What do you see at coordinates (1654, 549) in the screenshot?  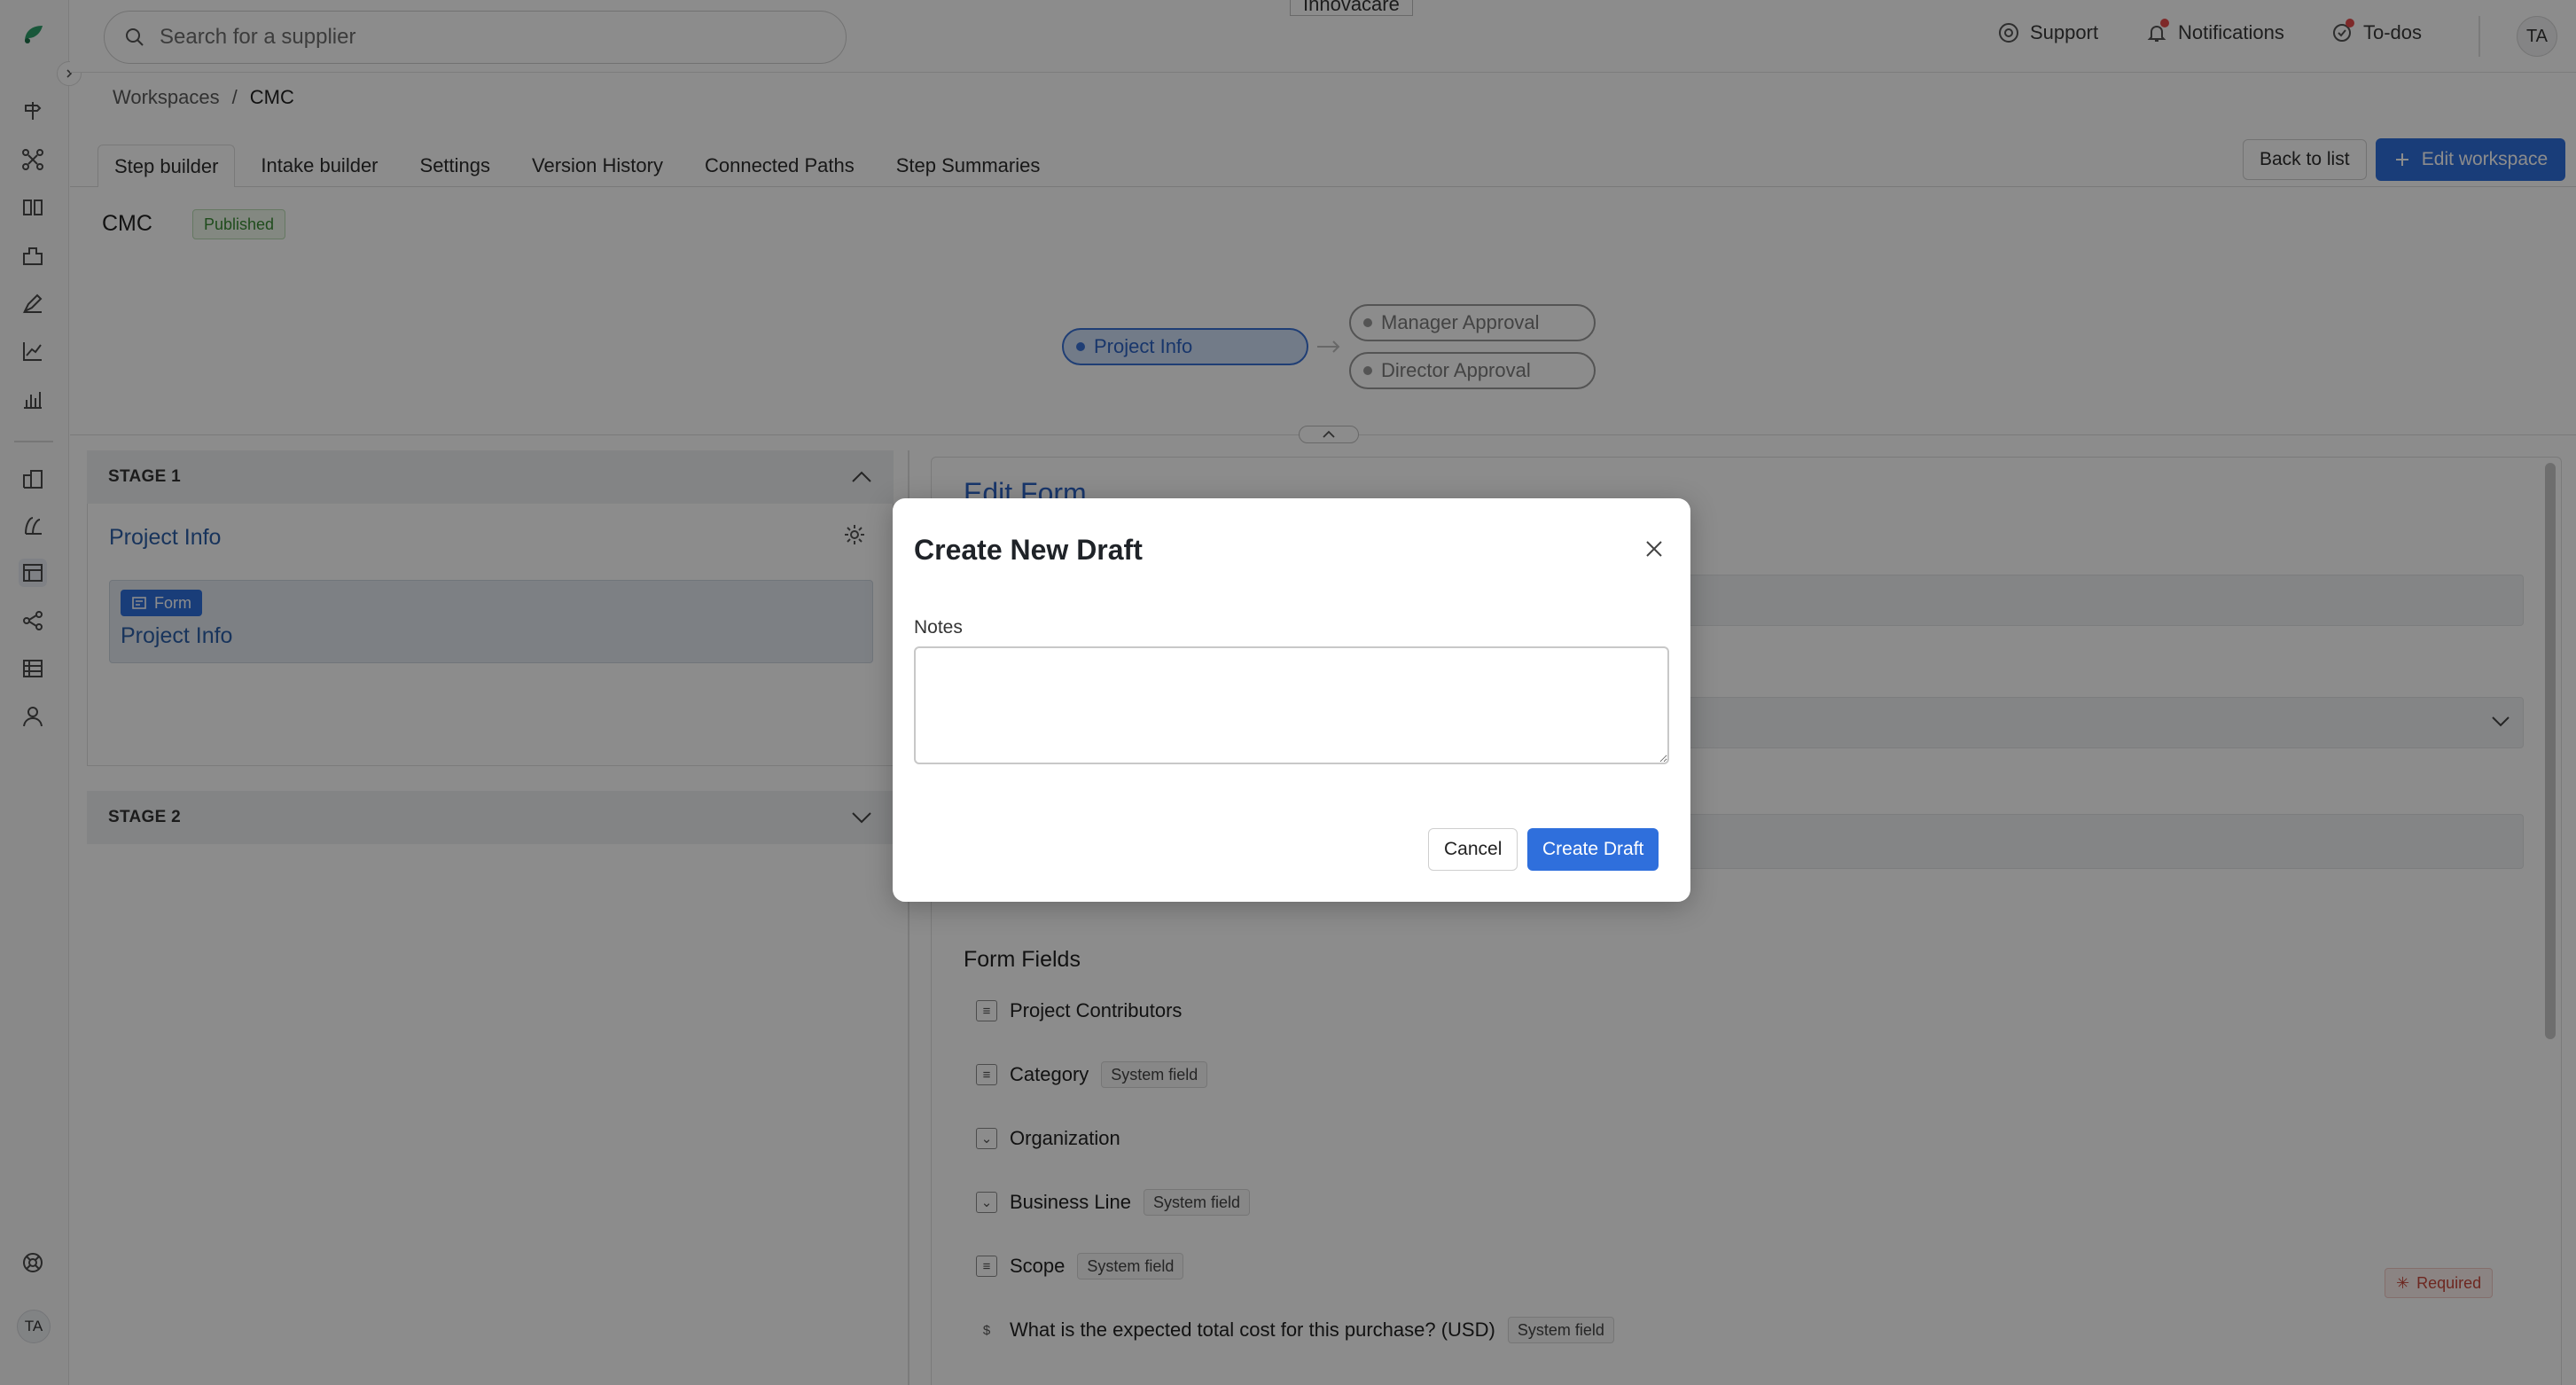 I see `close-icon` at bounding box center [1654, 549].